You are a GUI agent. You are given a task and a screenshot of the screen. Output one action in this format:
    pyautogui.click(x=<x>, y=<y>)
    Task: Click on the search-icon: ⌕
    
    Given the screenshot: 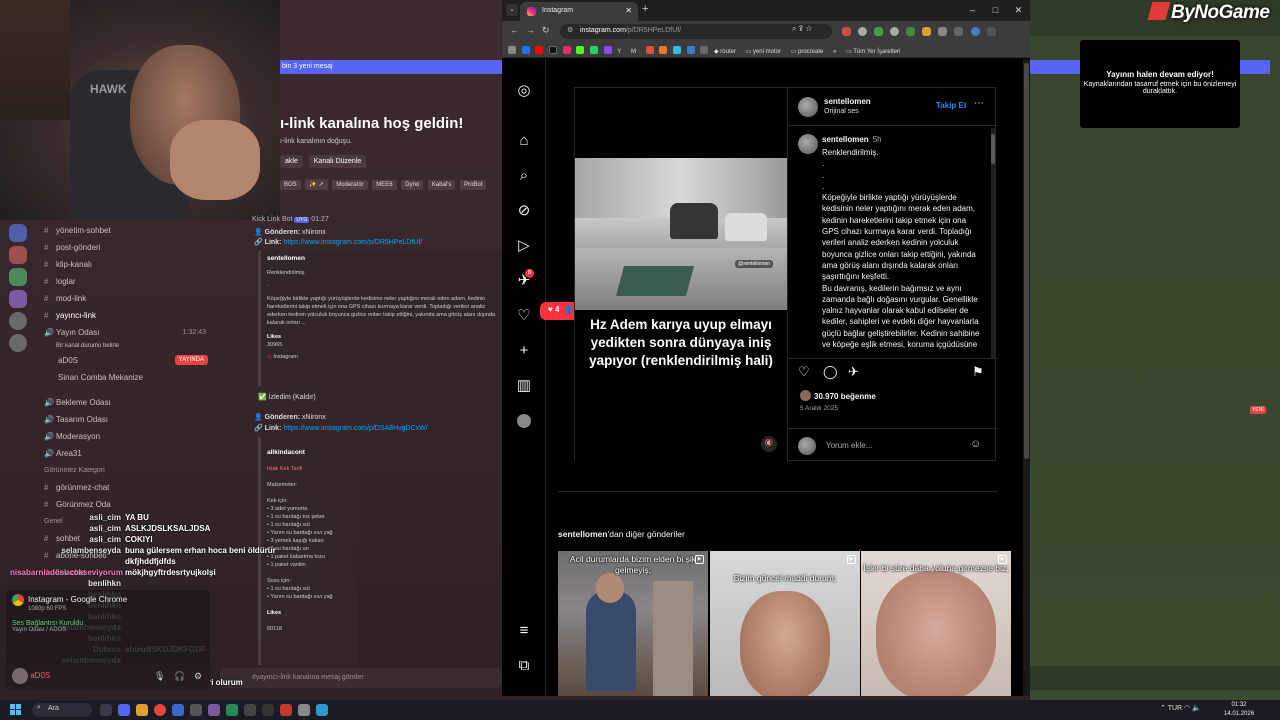 What is the action you would take?
    pyautogui.click(x=524, y=176)
    